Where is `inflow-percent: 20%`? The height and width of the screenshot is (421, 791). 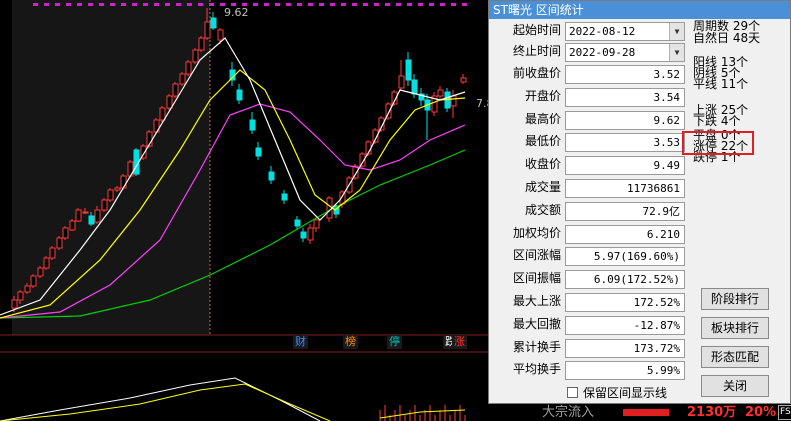
inflow-percent: 20% is located at coordinates (761, 412).